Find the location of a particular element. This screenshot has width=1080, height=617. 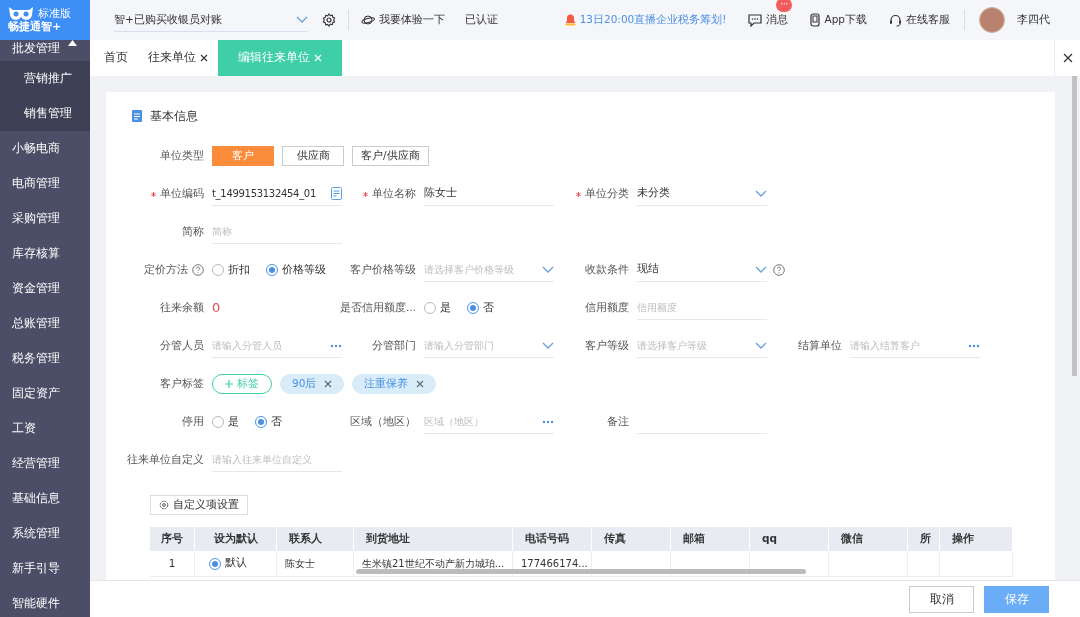

sidebar-subitem: 销售管理 is located at coordinates (45, 113).